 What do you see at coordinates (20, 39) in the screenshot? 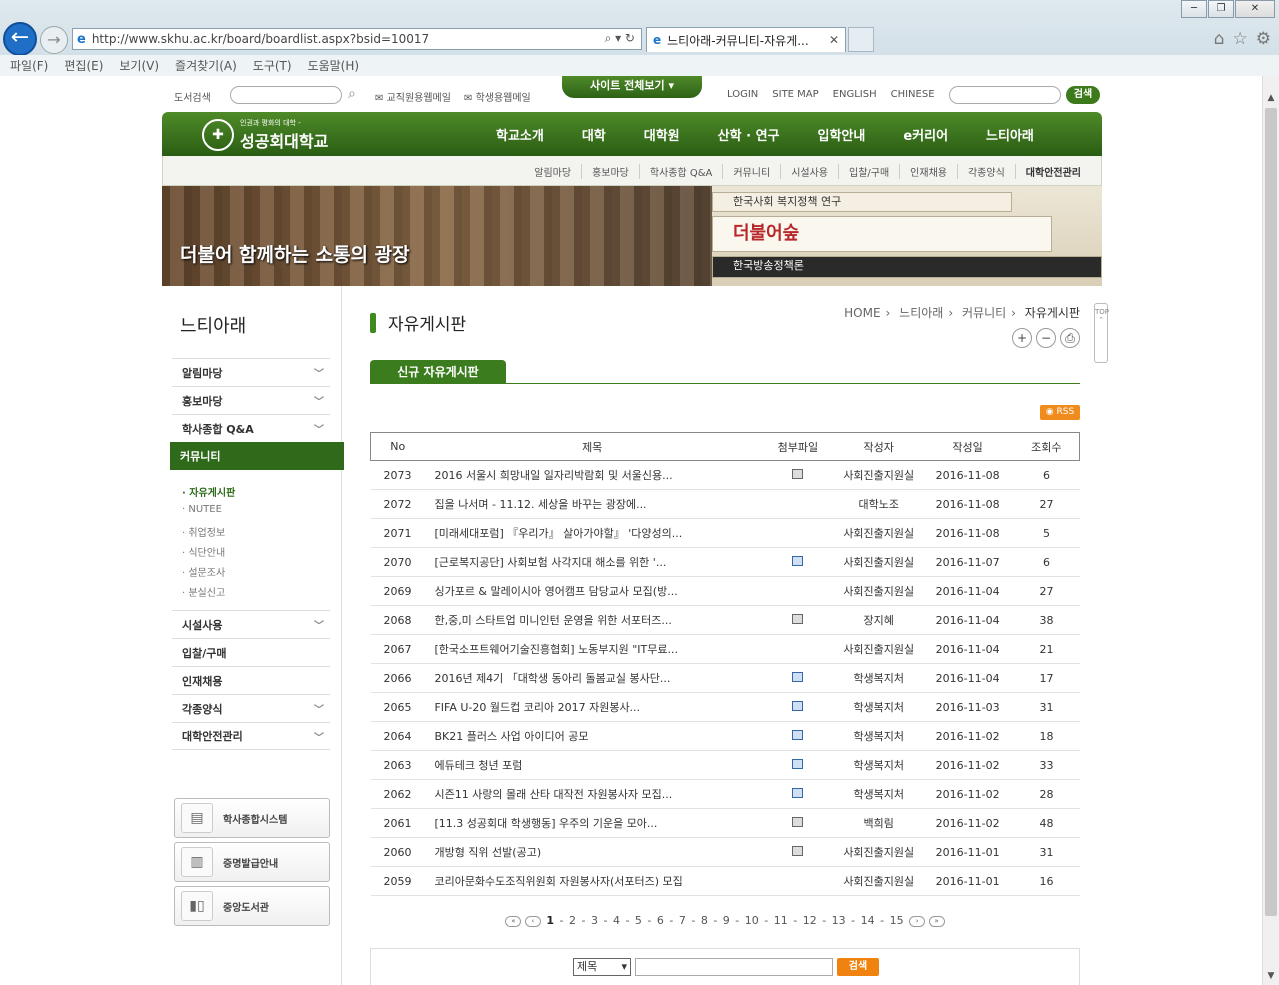
I see `back-button: ←` at bounding box center [20, 39].